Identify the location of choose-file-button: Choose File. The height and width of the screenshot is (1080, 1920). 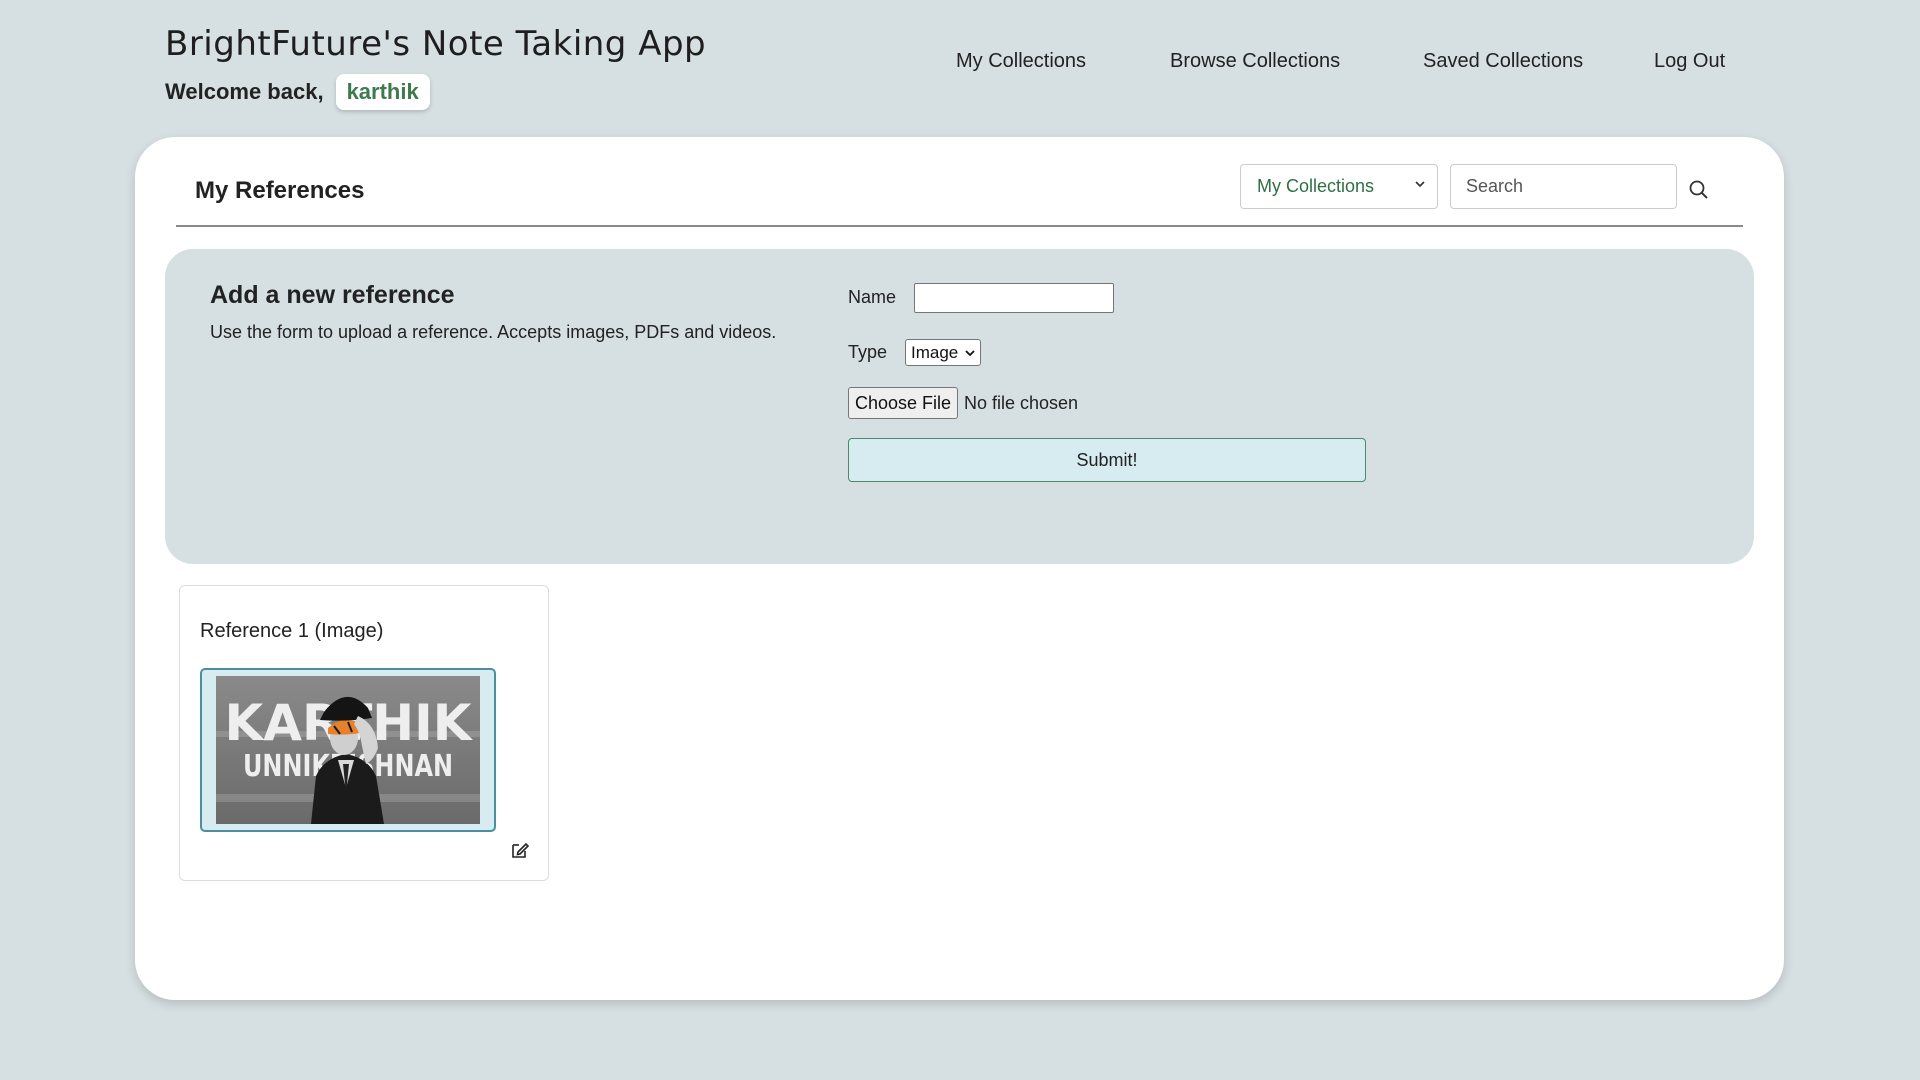
(903, 403).